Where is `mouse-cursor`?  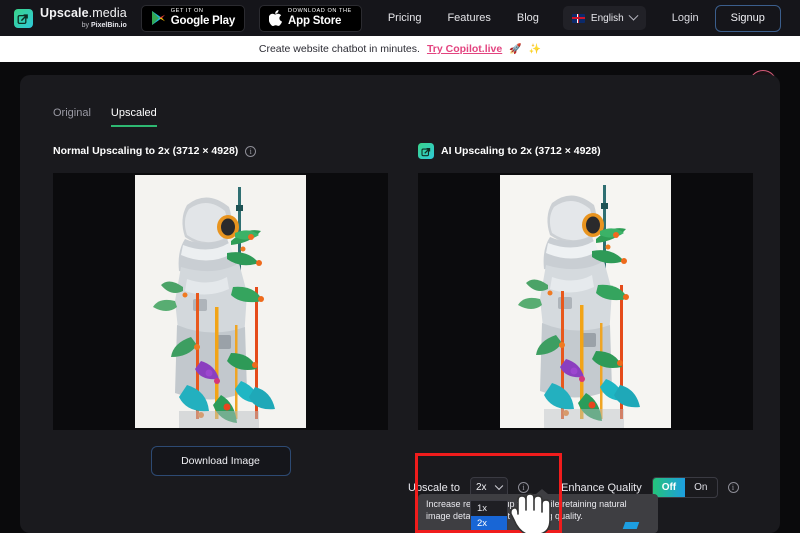
mouse-cursor is located at coordinates (530, 511).